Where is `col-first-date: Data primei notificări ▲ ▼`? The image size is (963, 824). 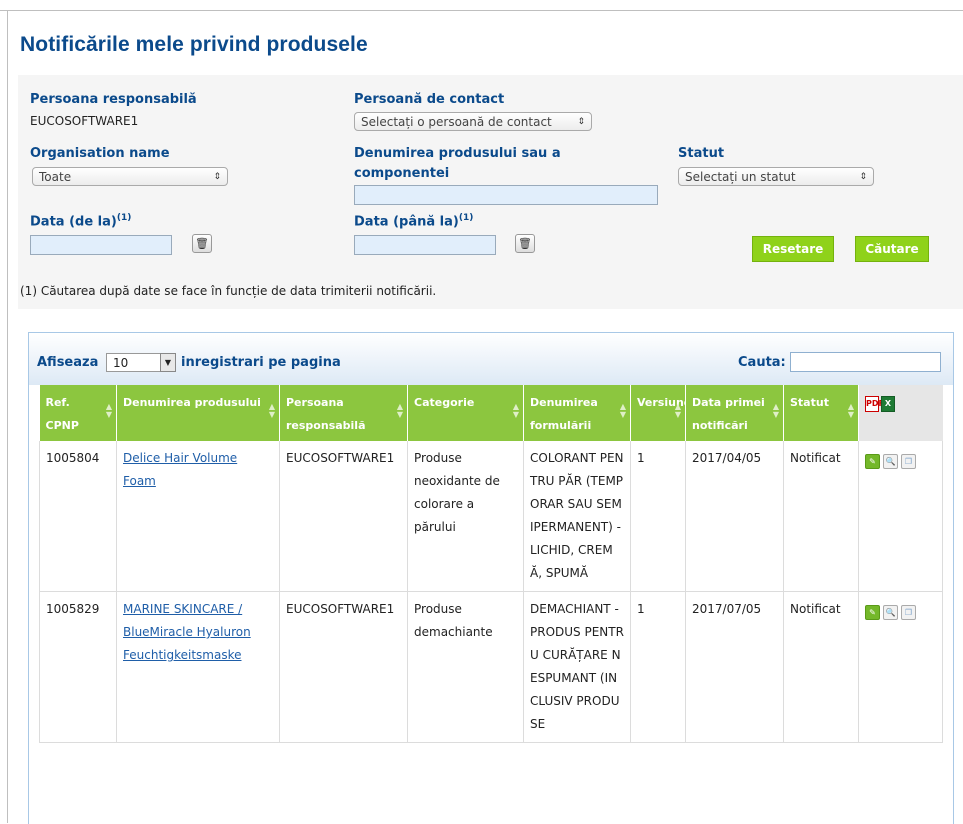
col-first-date: Data primei notificări ▲ ▼ is located at coordinates (734, 413).